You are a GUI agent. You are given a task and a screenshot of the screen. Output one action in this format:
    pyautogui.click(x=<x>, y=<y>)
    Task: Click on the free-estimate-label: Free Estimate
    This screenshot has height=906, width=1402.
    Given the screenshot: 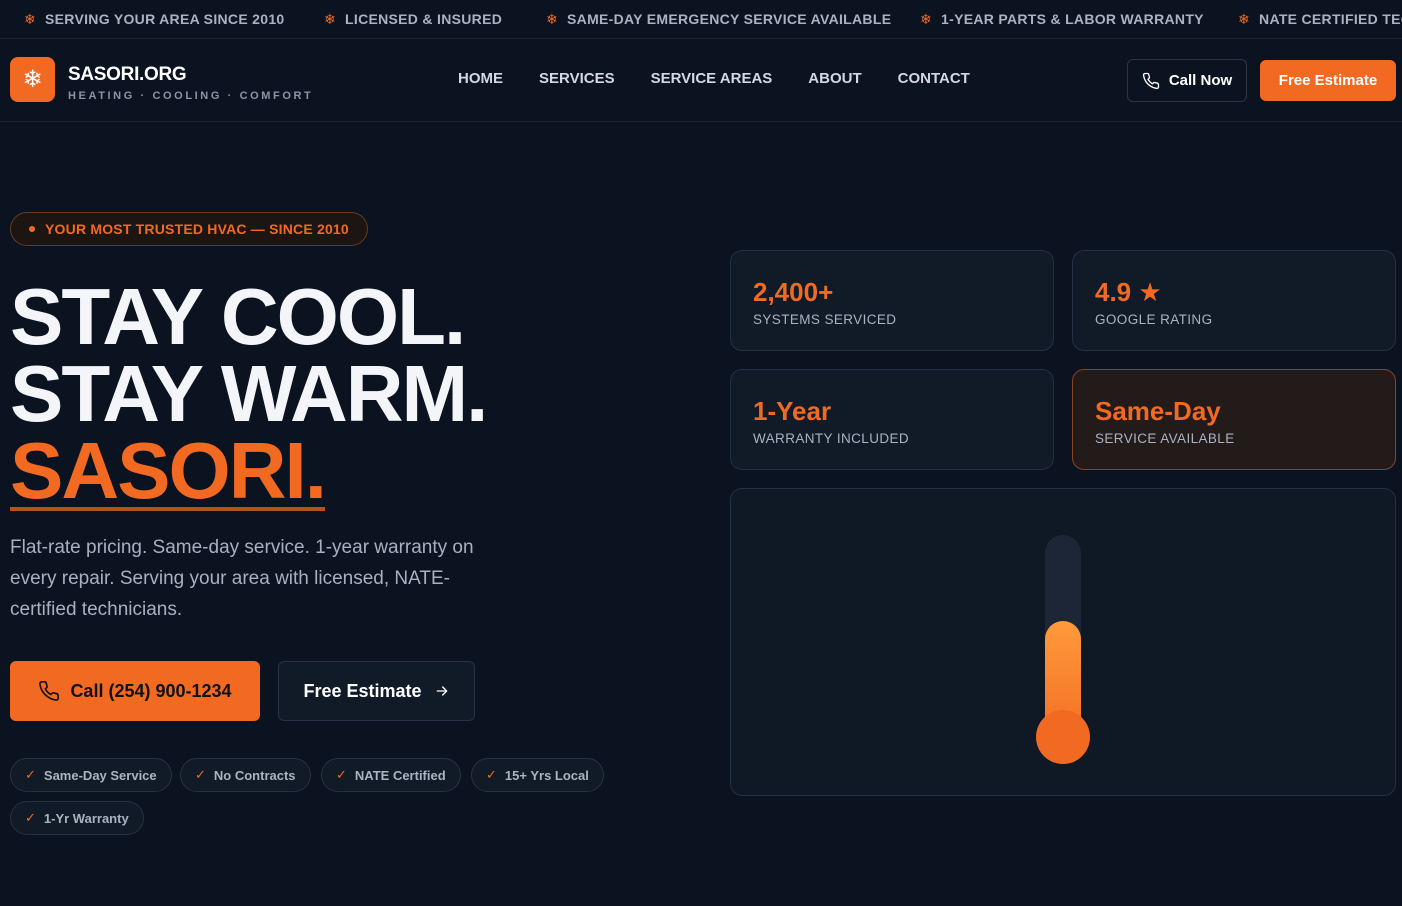 What is the action you would take?
    pyautogui.click(x=362, y=690)
    